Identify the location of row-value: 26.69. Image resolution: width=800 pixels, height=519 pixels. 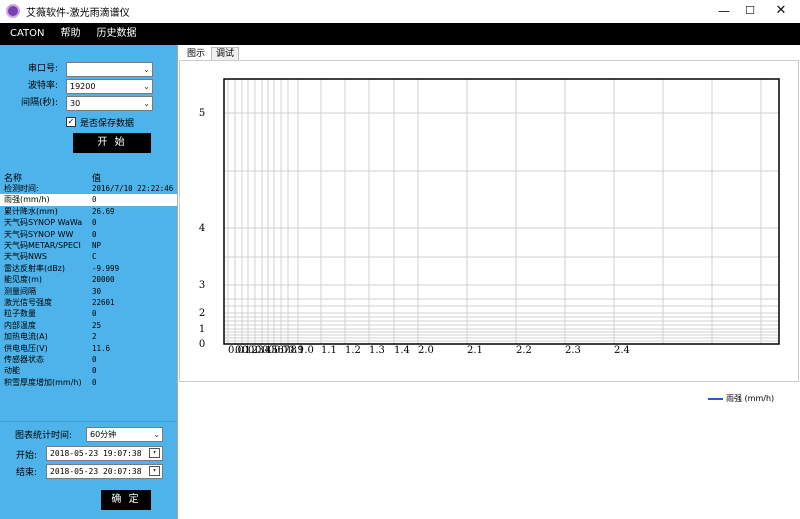
(103, 211).